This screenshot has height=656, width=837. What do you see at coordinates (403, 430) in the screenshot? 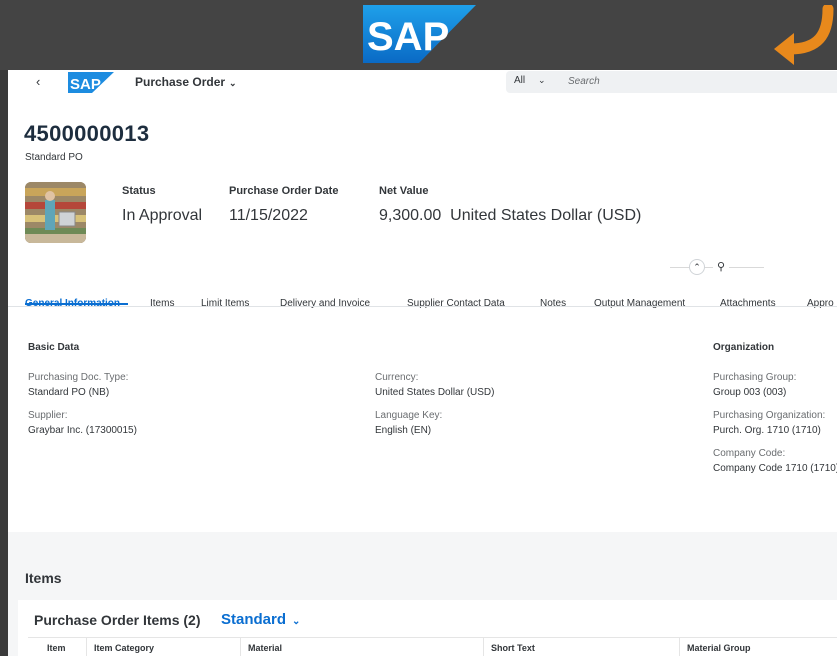
I see `field-value: English (EN)` at bounding box center [403, 430].